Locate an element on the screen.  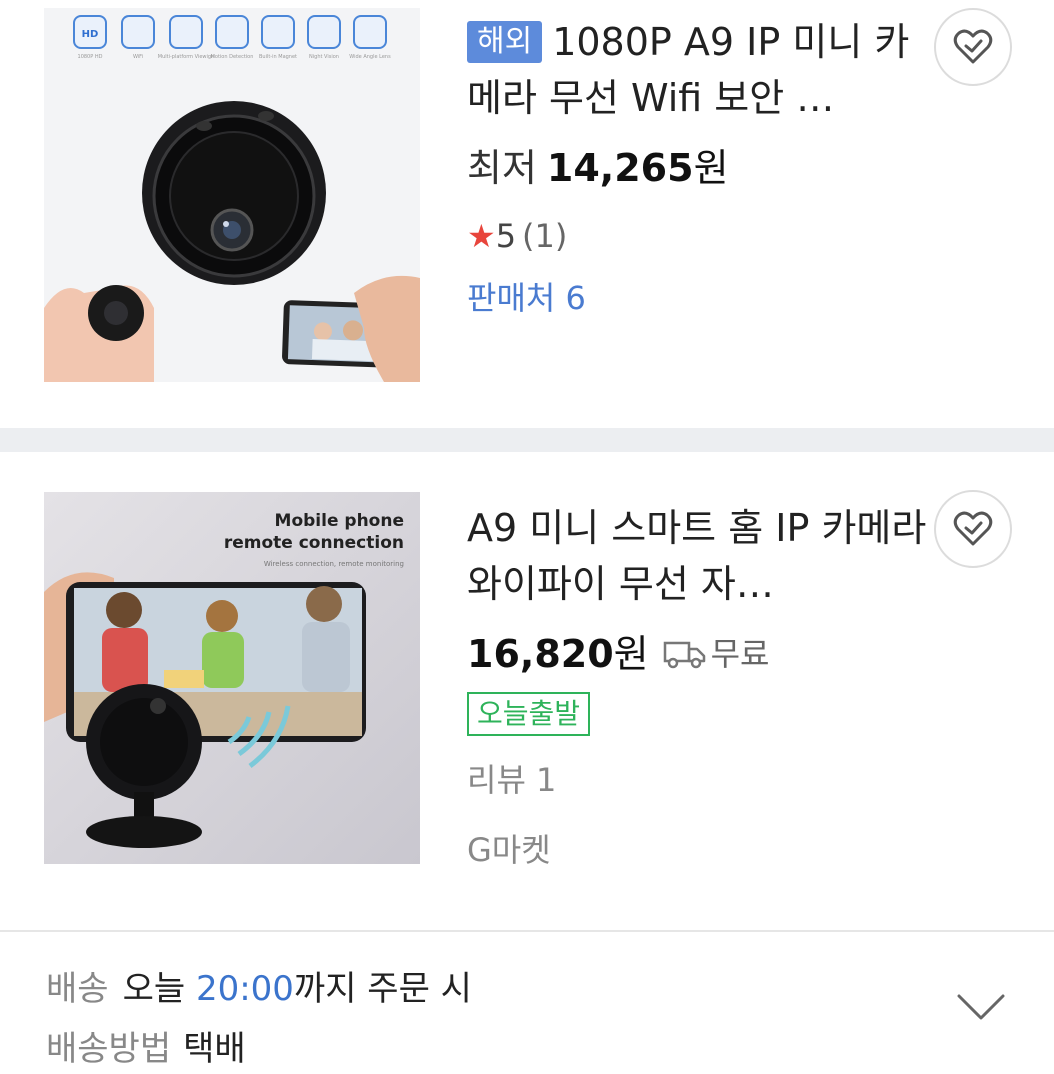
delivery-method-label: 배송방법 is located at coordinates (109, 1049).